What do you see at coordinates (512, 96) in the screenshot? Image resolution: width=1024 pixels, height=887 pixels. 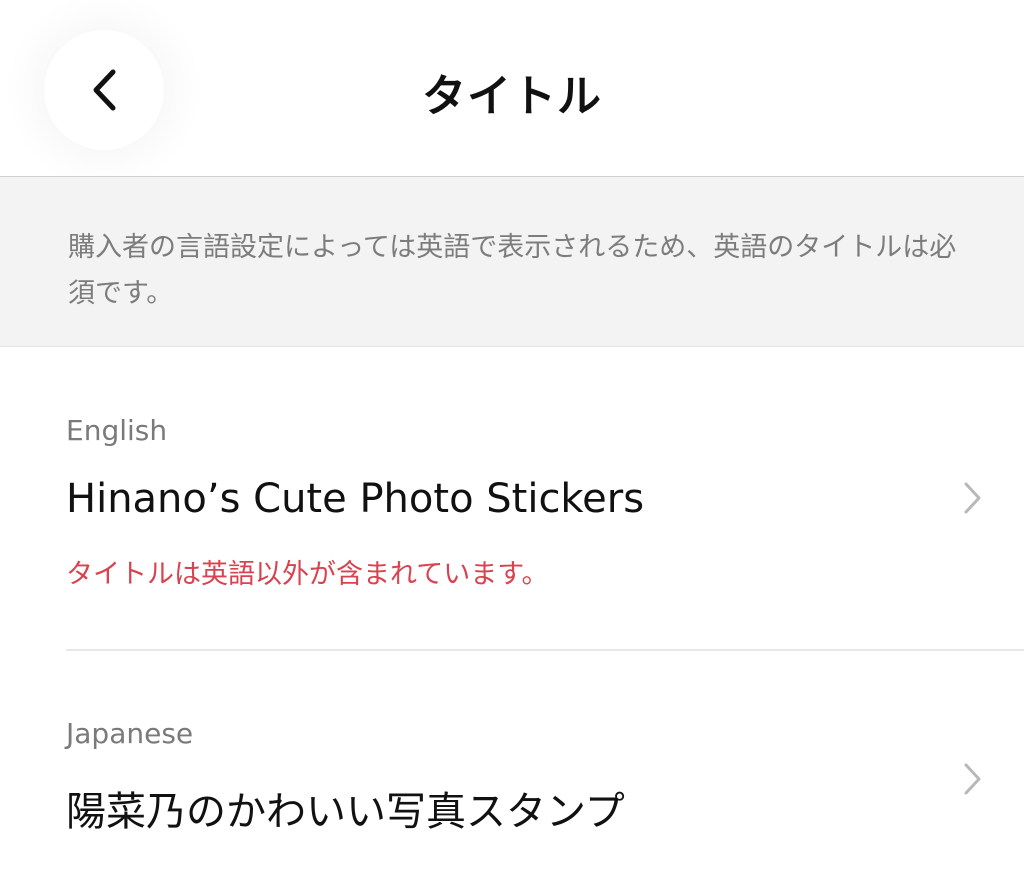 I see `page-title: タイトル` at bounding box center [512, 96].